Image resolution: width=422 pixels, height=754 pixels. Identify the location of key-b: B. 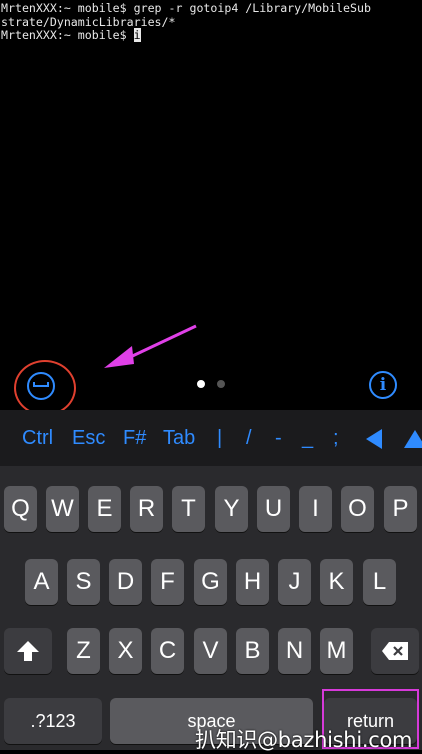
(252, 651).